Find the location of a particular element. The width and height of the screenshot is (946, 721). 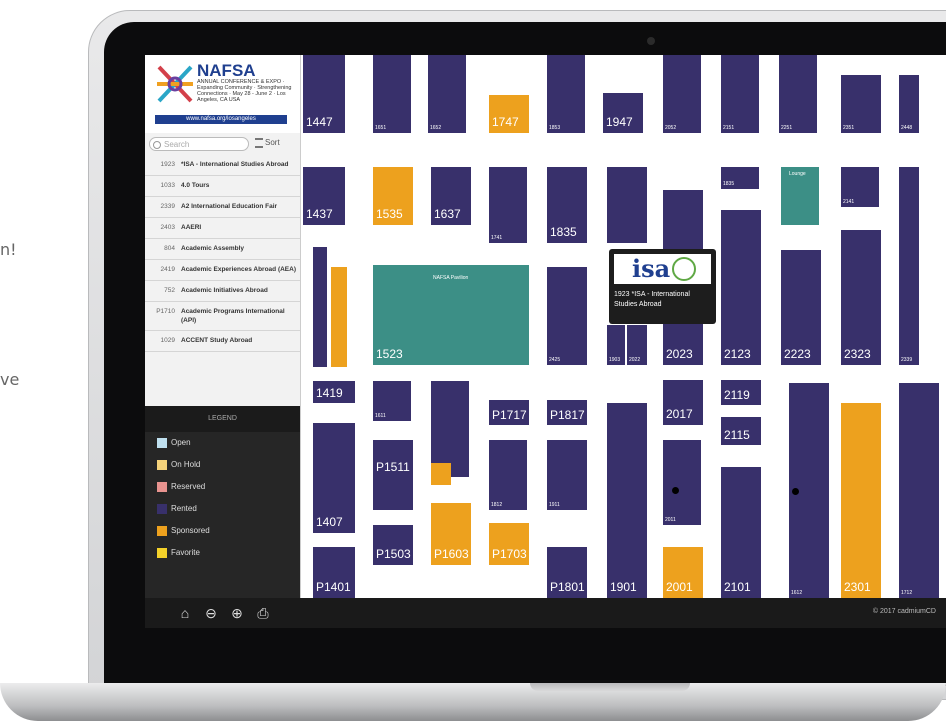

booth: 1911 is located at coordinates (567, 475).